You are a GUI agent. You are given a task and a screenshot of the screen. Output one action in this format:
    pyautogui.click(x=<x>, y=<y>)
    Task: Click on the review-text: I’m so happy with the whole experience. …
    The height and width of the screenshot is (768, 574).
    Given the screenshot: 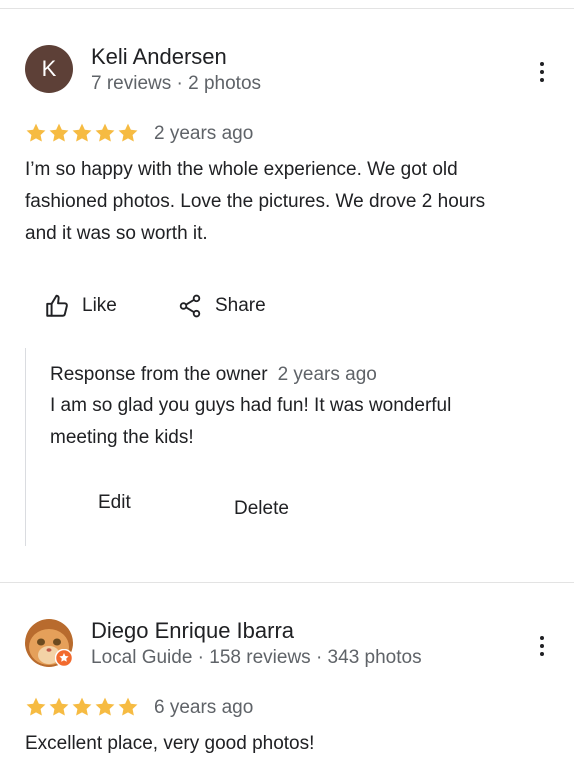 What is the action you would take?
    pyautogui.click(x=295, y=202)
    